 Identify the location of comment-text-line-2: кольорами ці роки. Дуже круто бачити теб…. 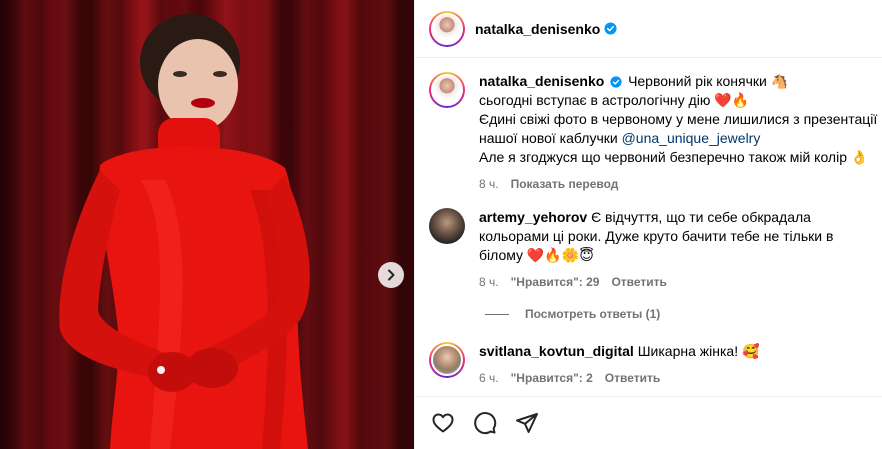
(656, 236).